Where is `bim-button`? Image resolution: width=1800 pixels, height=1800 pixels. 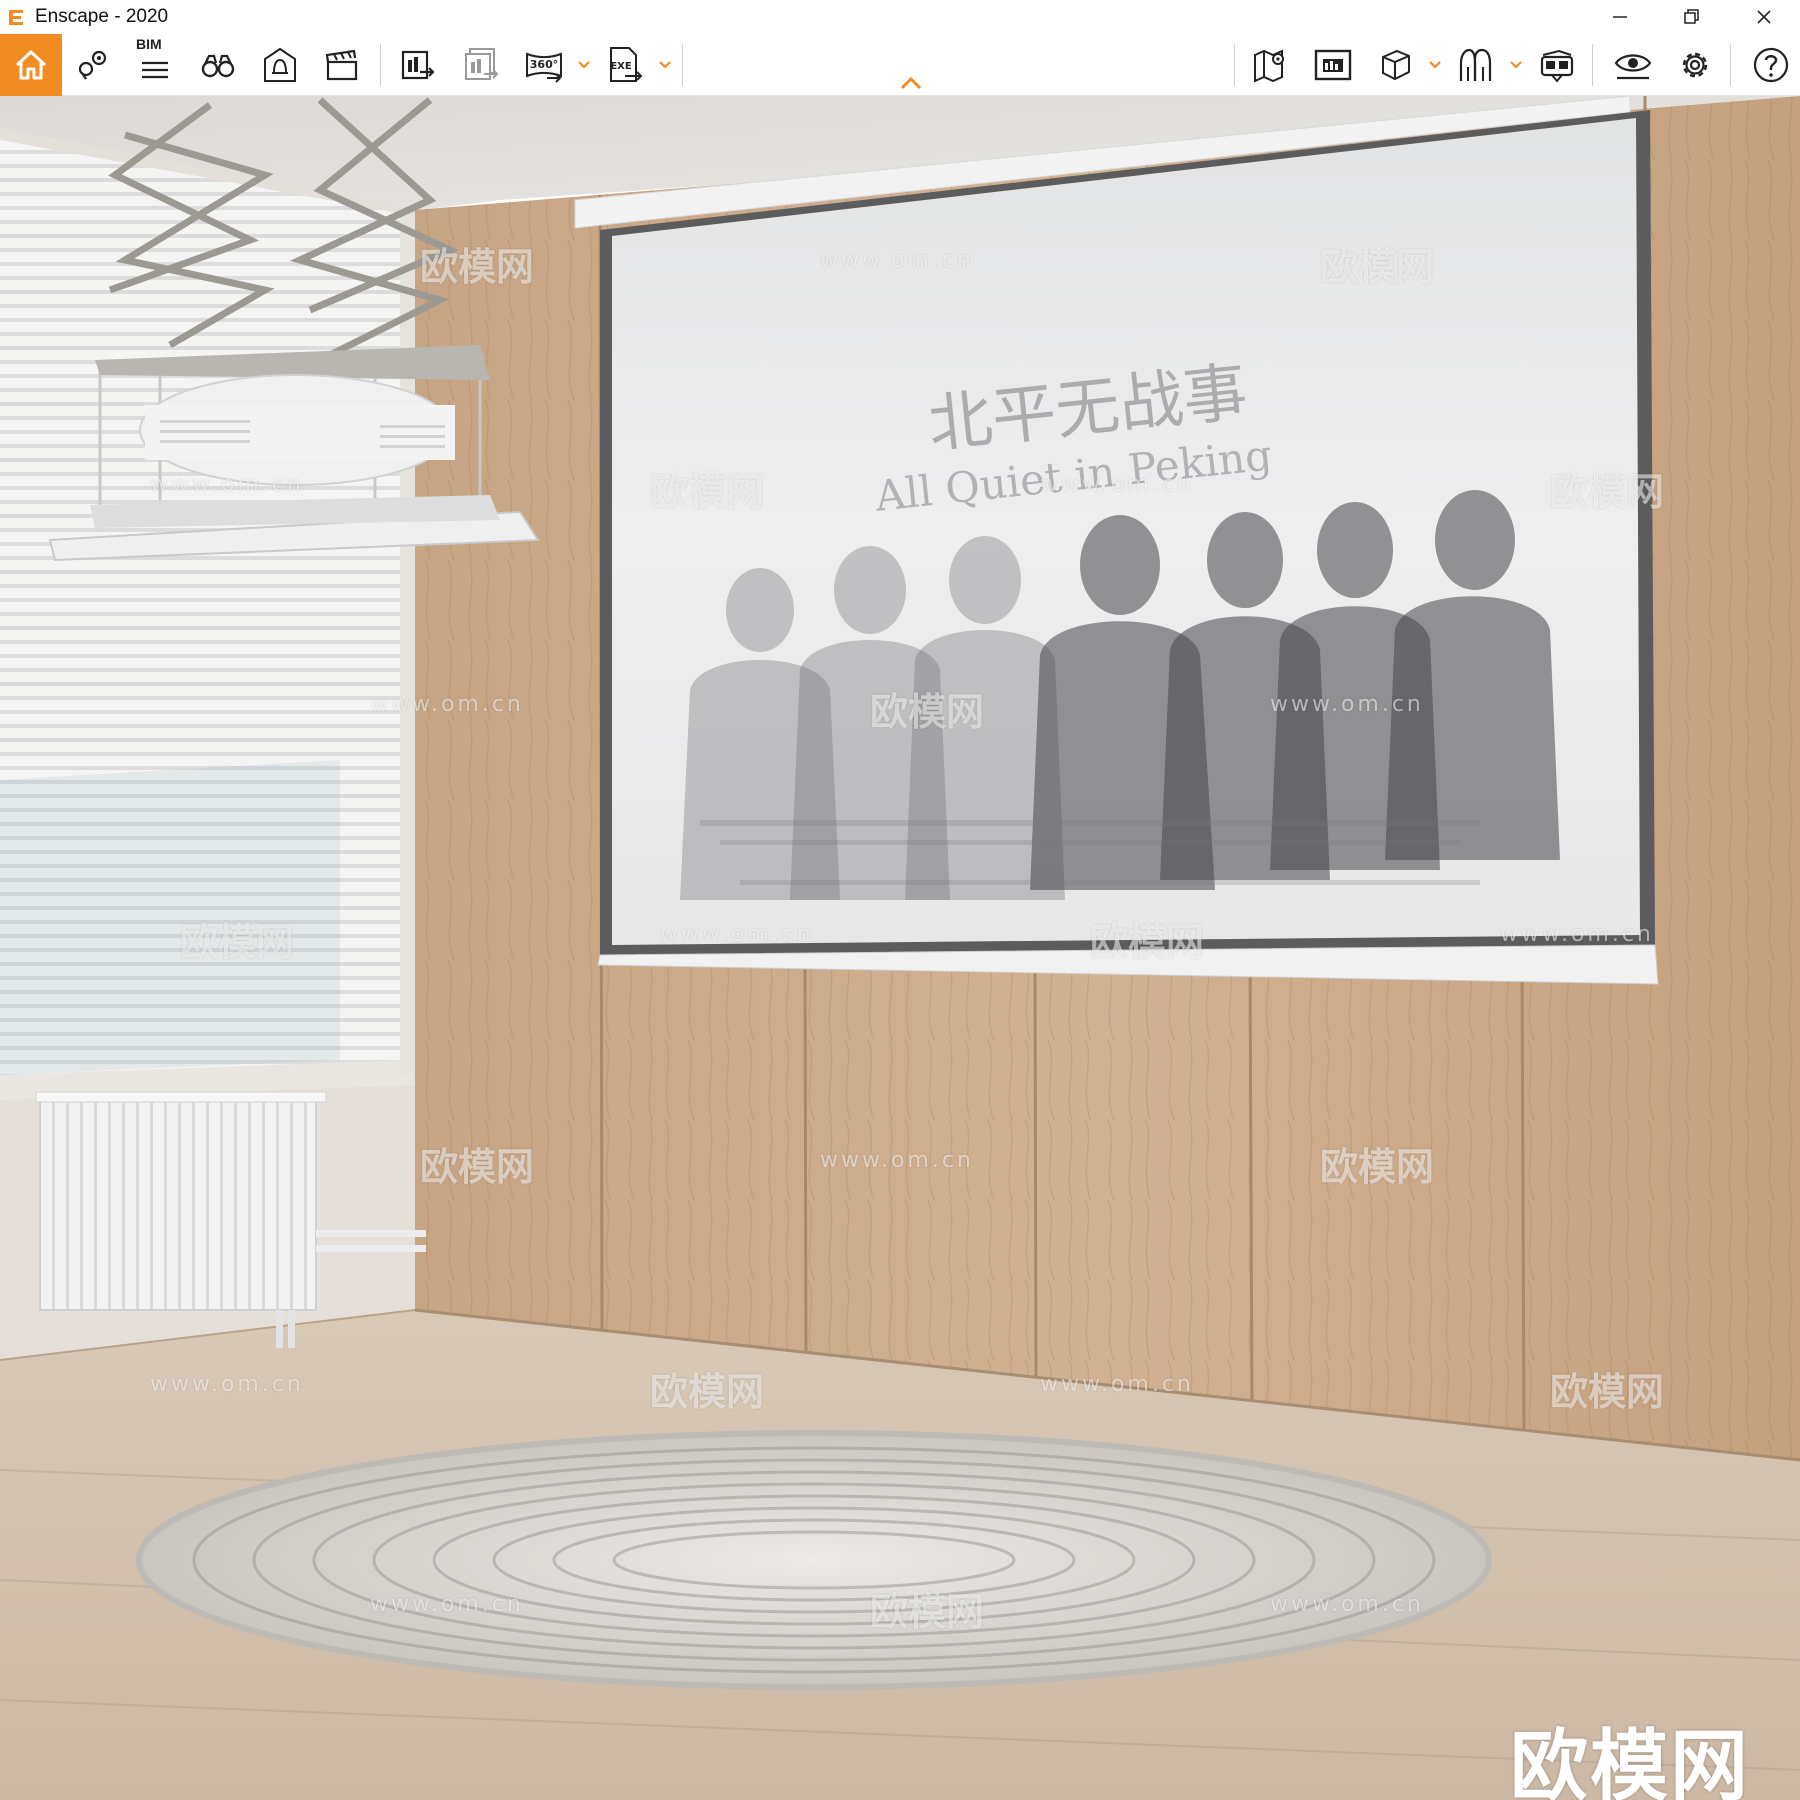 bim-button is located at coordinates (155, 65).